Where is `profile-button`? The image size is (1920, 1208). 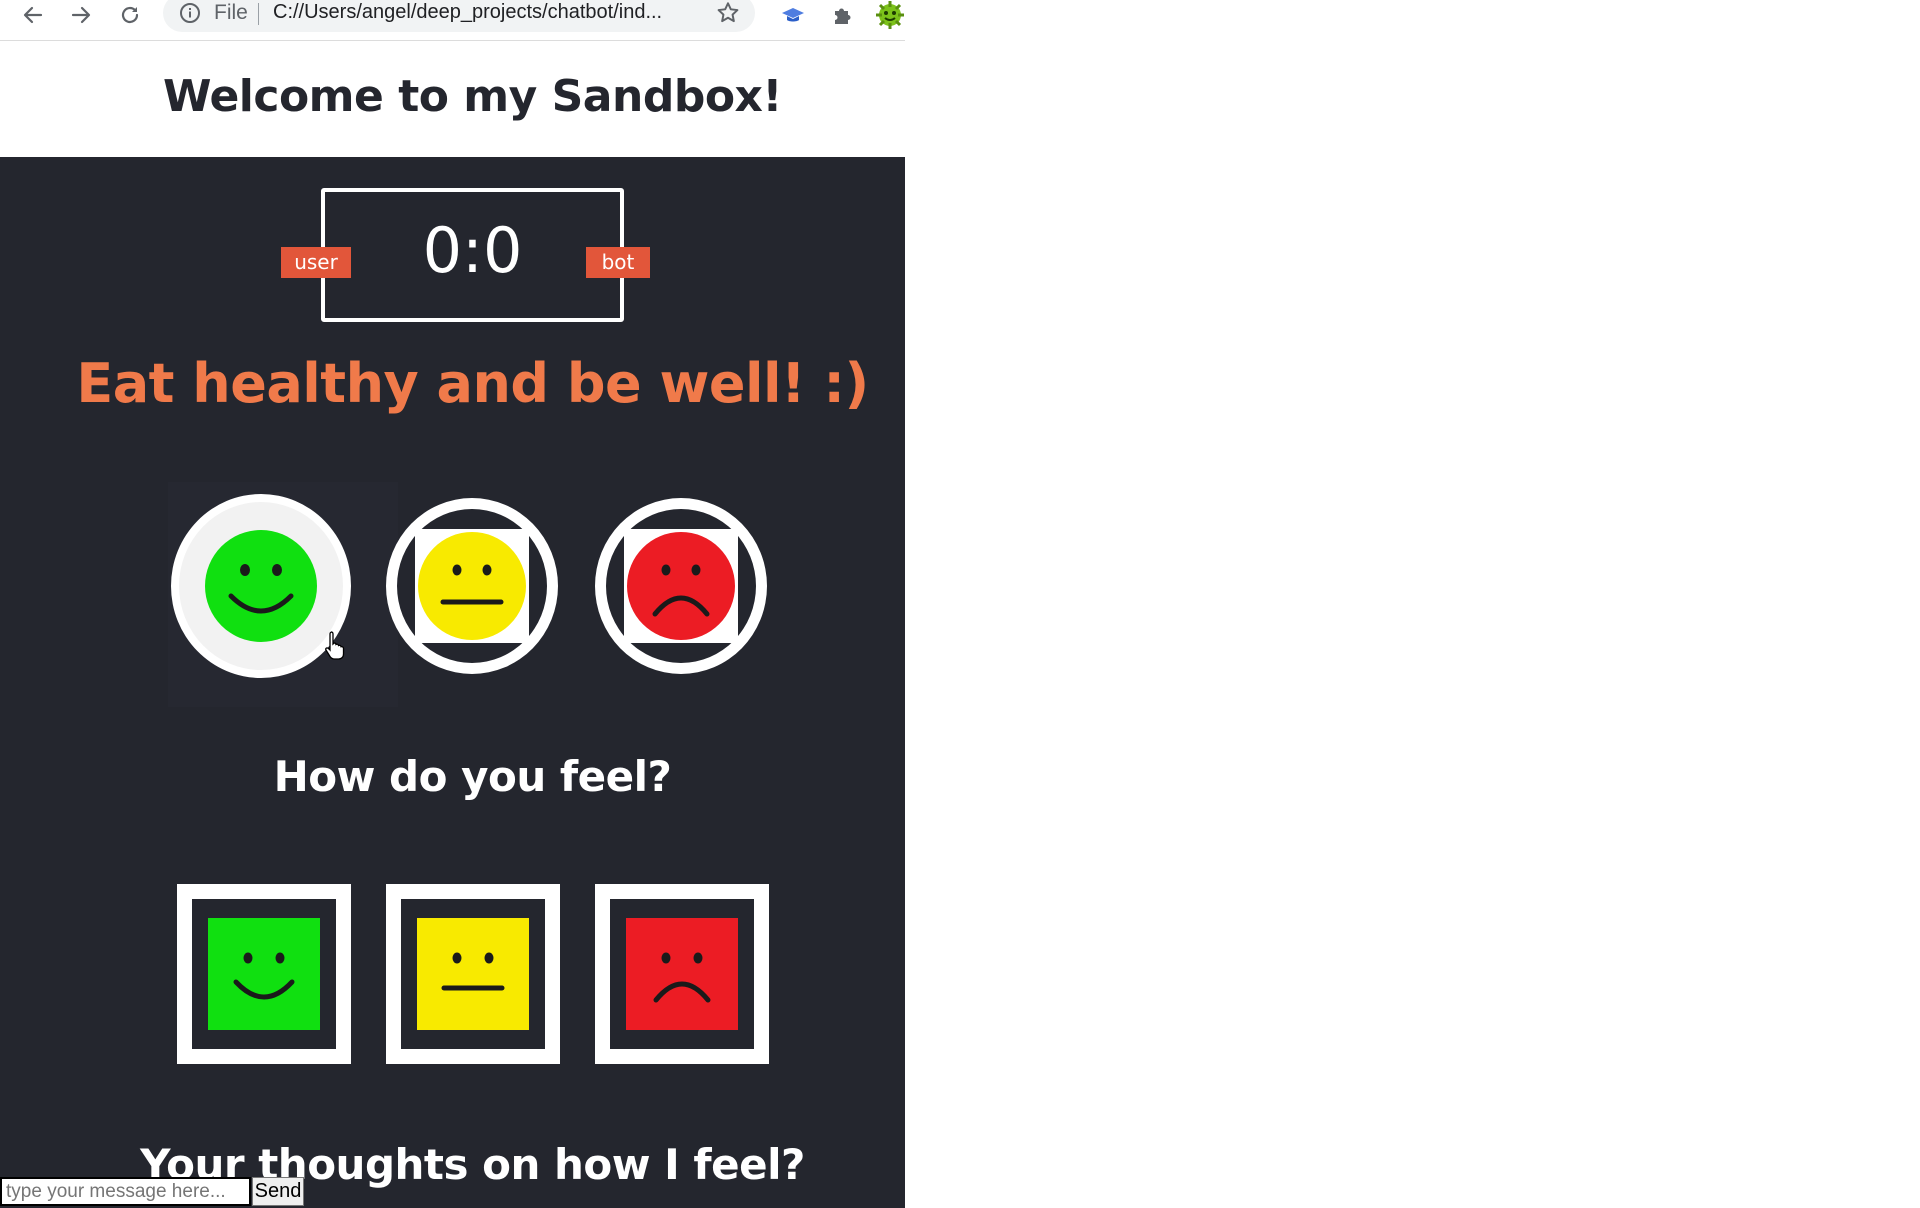 profile-button is located at coordinates (890, 15).